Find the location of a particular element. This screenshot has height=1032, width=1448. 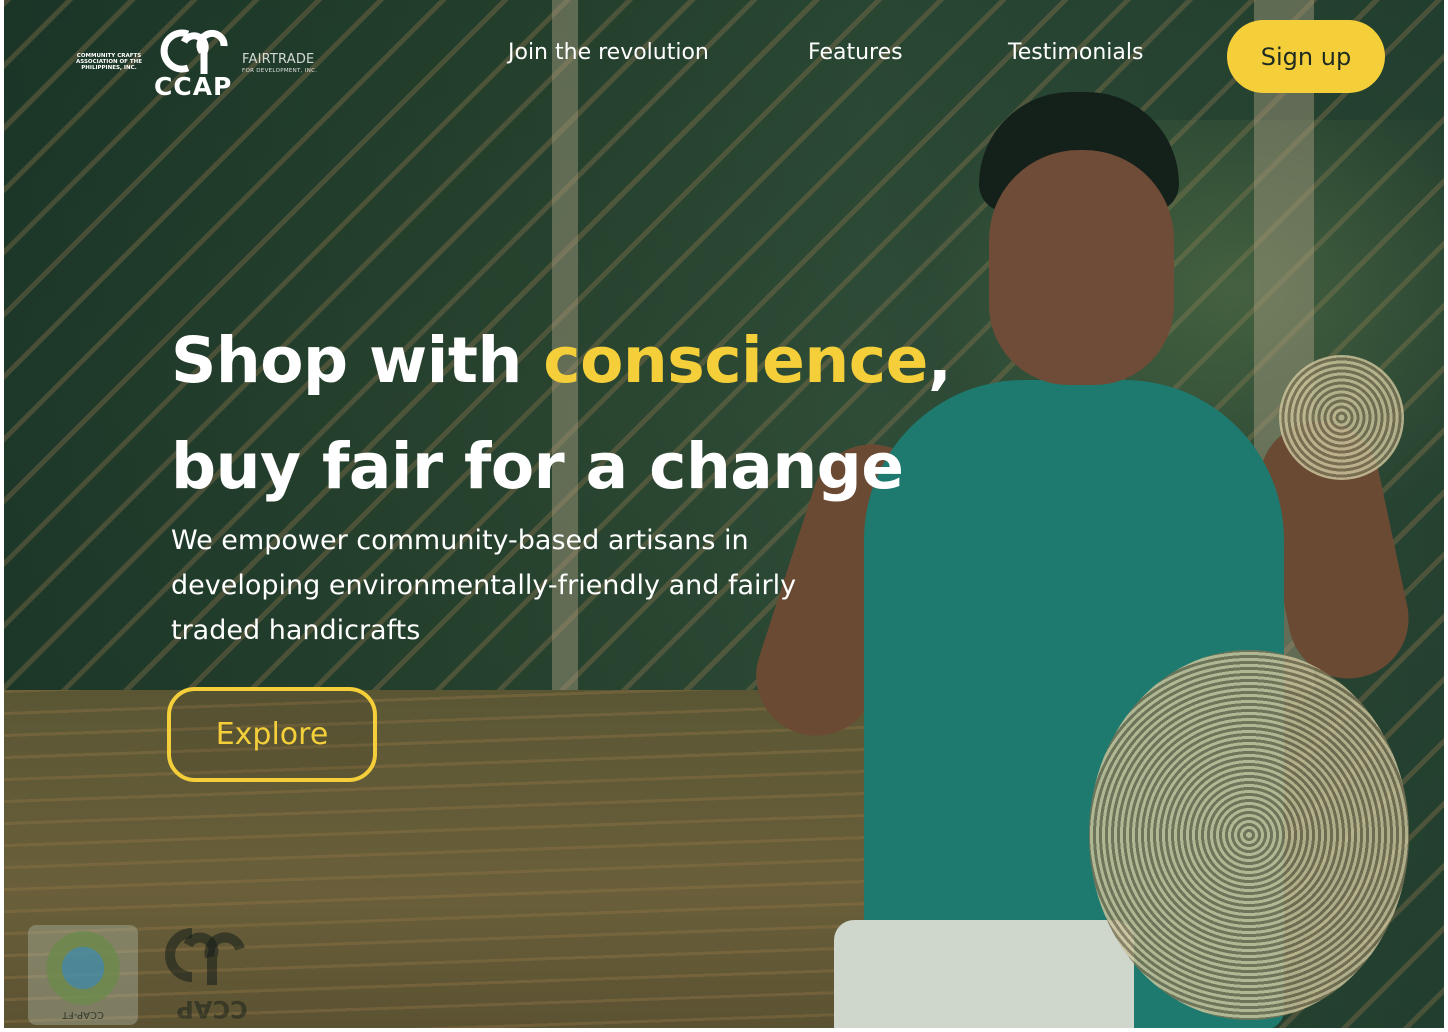

logo-fairtrade-sub: FOR DEVELOPMENT, INC. is located at coordinates (280, 71).